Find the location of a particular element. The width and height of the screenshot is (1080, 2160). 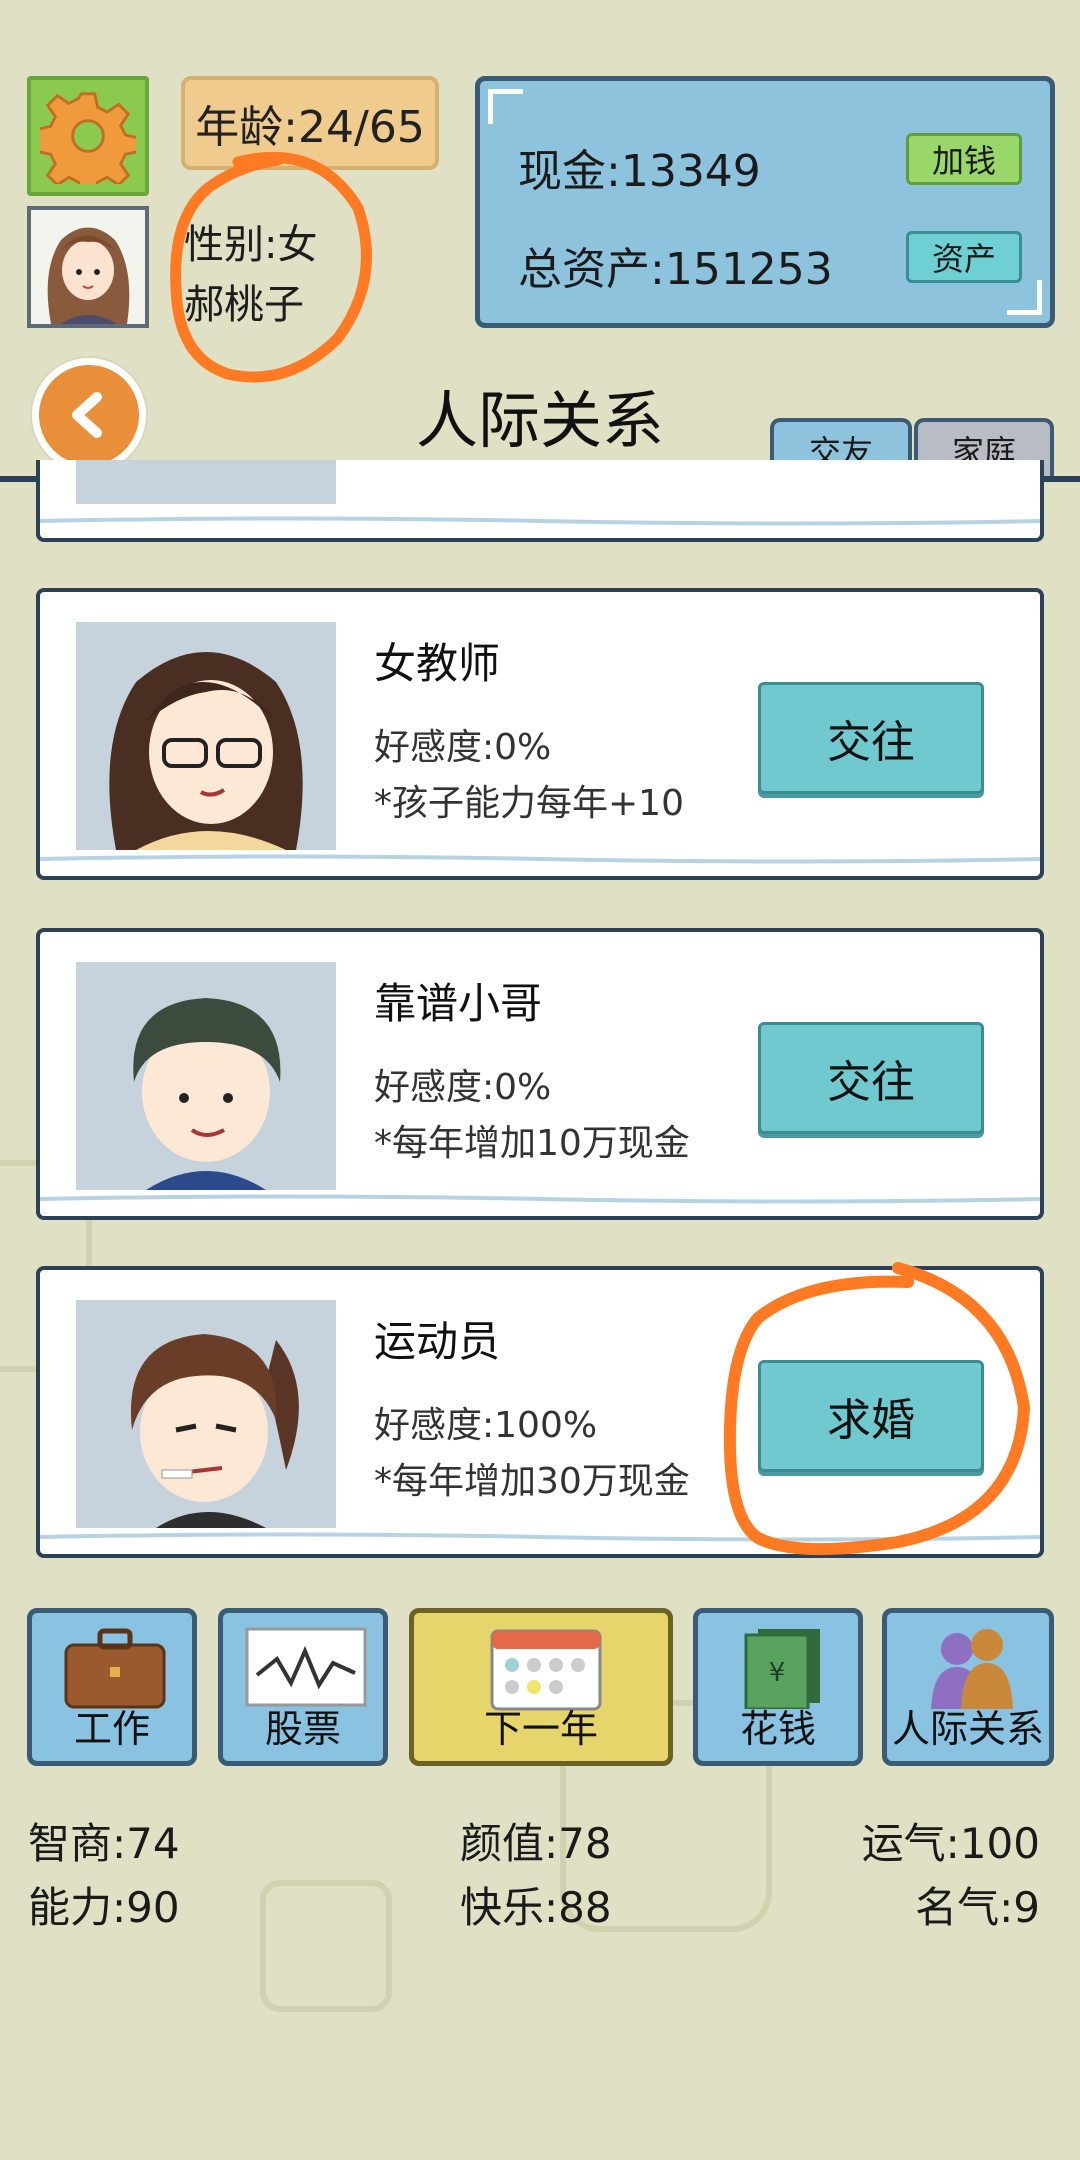

money-bills-icon: ¥ is located at coordinates (782, 1669).